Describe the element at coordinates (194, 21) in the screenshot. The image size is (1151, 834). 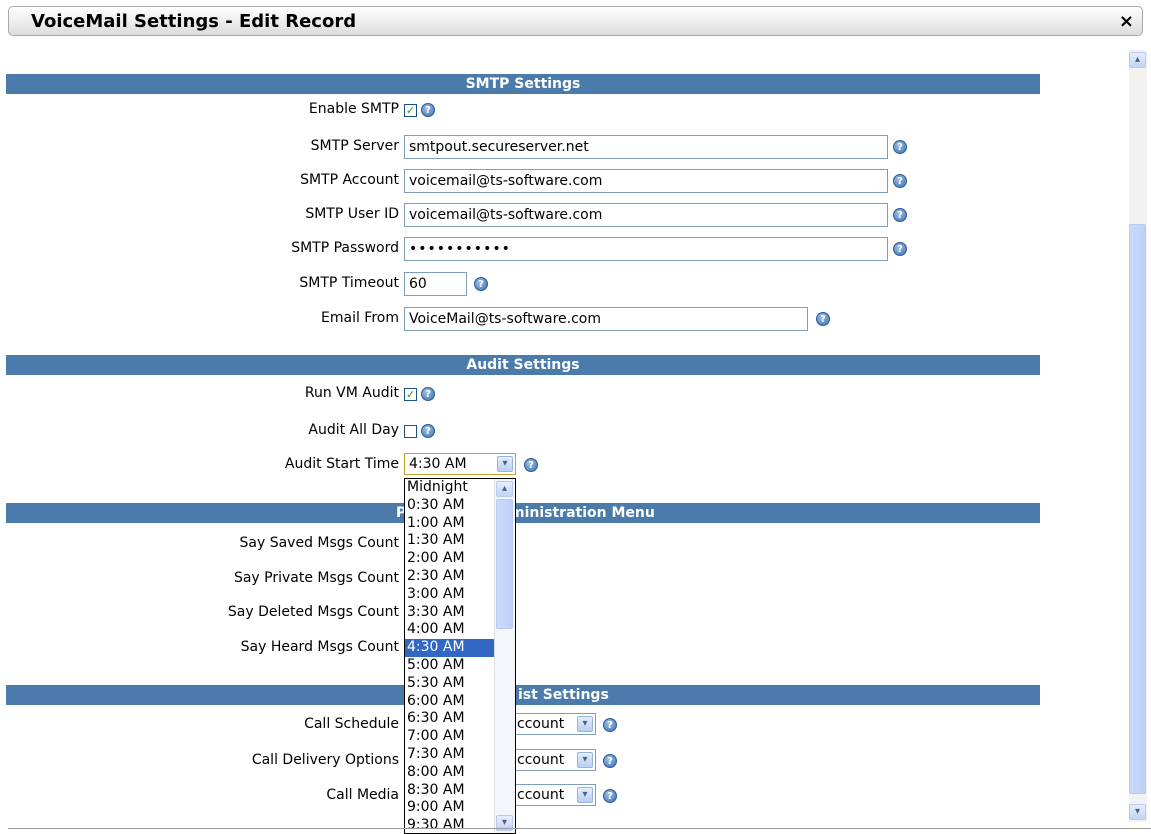
I see `dialog-title: VoiceMail Settings - Edit Record` at that location.